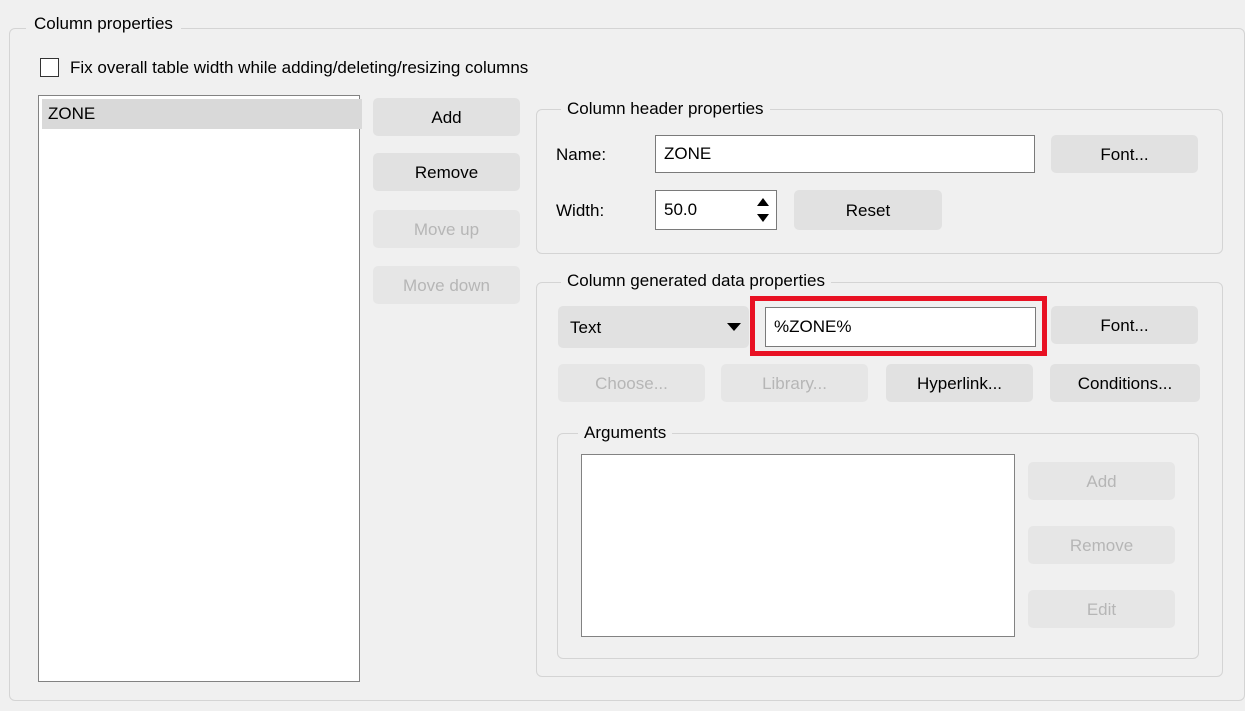  What do you see at coordinates (813, 326) in the screenshot?
I see `expression-value: %ZONE%` at bounding box center [813, 326].